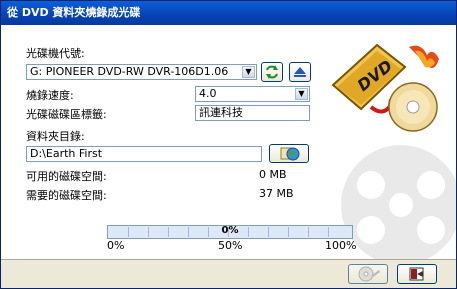  What do you see at coordinates (66, 153) in the screenshot?
I see `folder-path-value: D:\Earth First` at bounding box center [66, 153].